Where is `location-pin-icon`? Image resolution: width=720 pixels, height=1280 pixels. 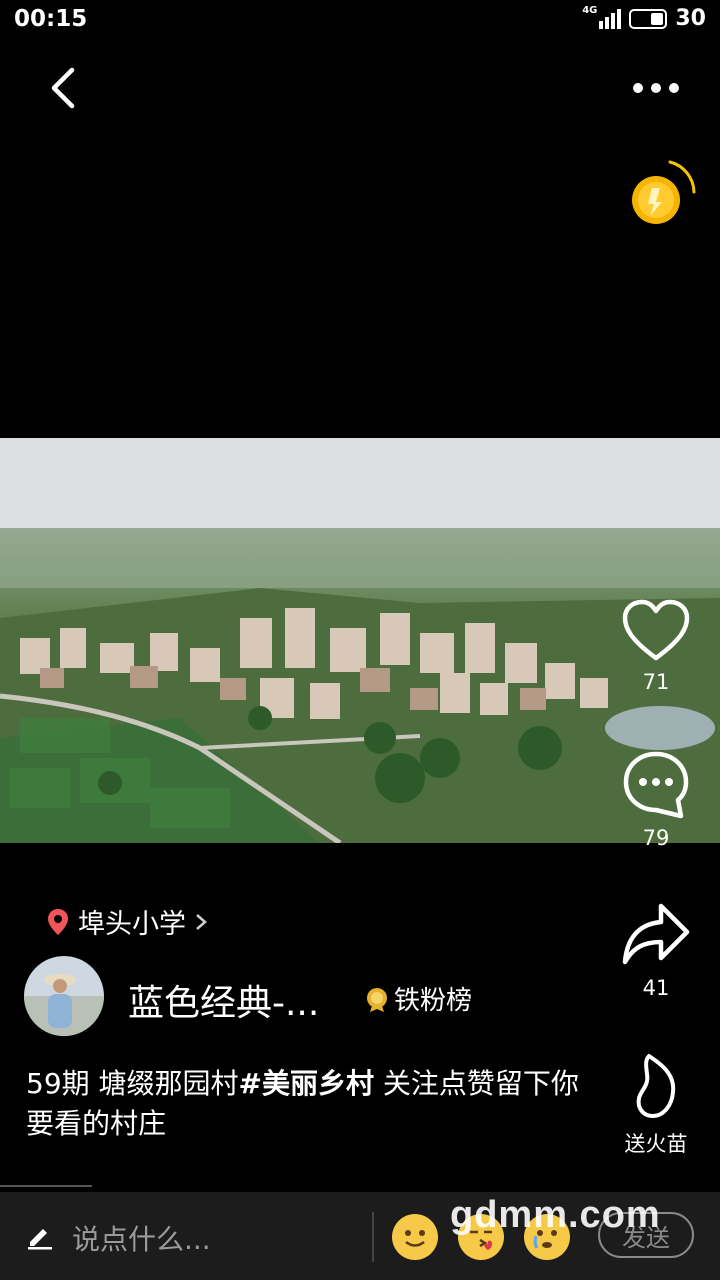 location-pin-icon is located at coordinates (58, 921).